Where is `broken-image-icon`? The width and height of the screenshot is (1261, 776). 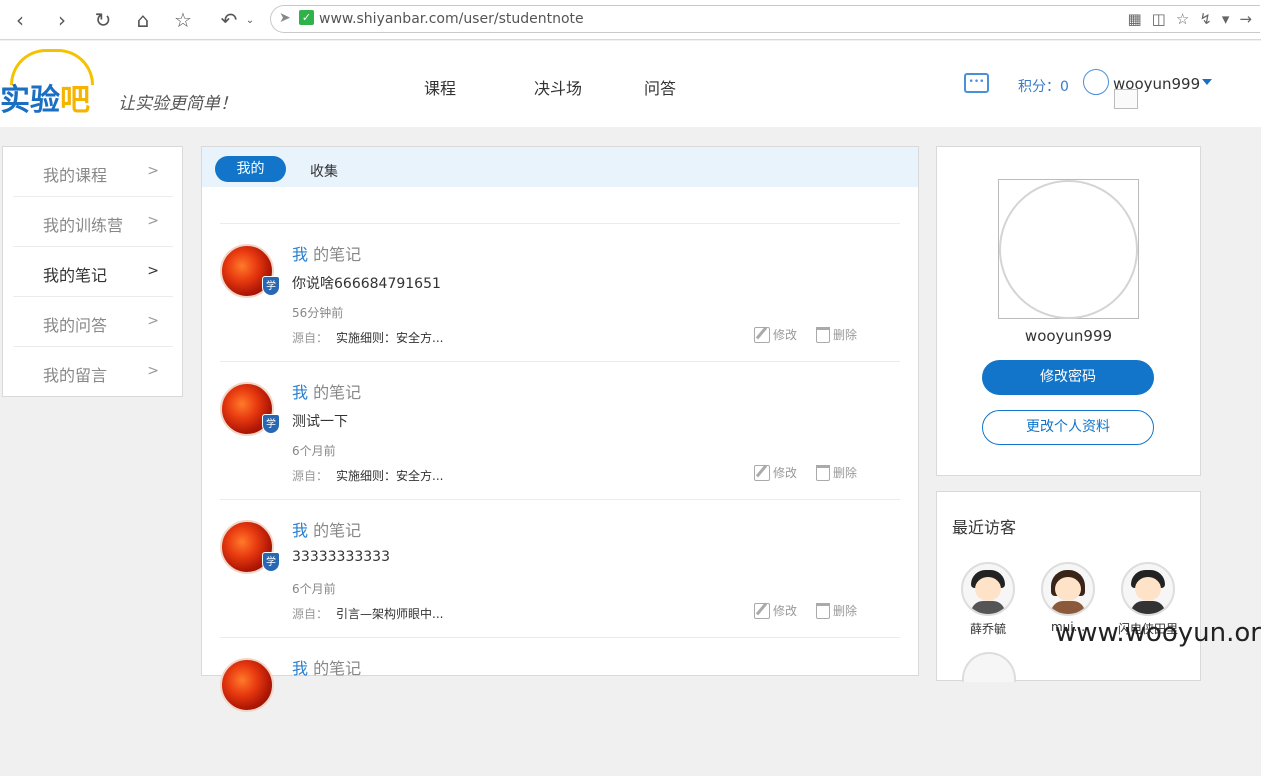 broken-image-icon is located at coordinates (1126, 99).